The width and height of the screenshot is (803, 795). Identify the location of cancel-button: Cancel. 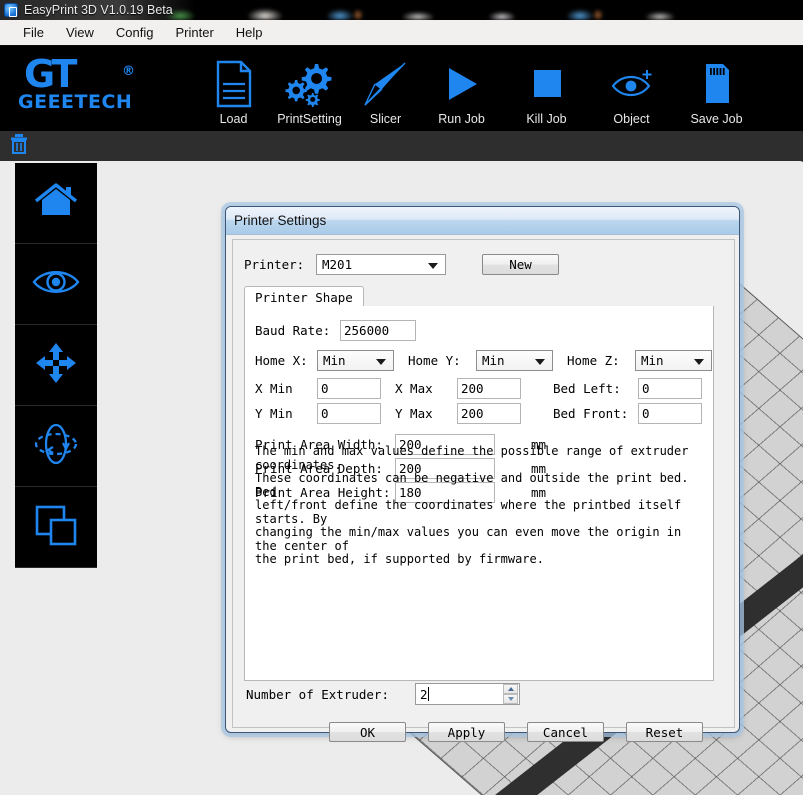
(565, 732).